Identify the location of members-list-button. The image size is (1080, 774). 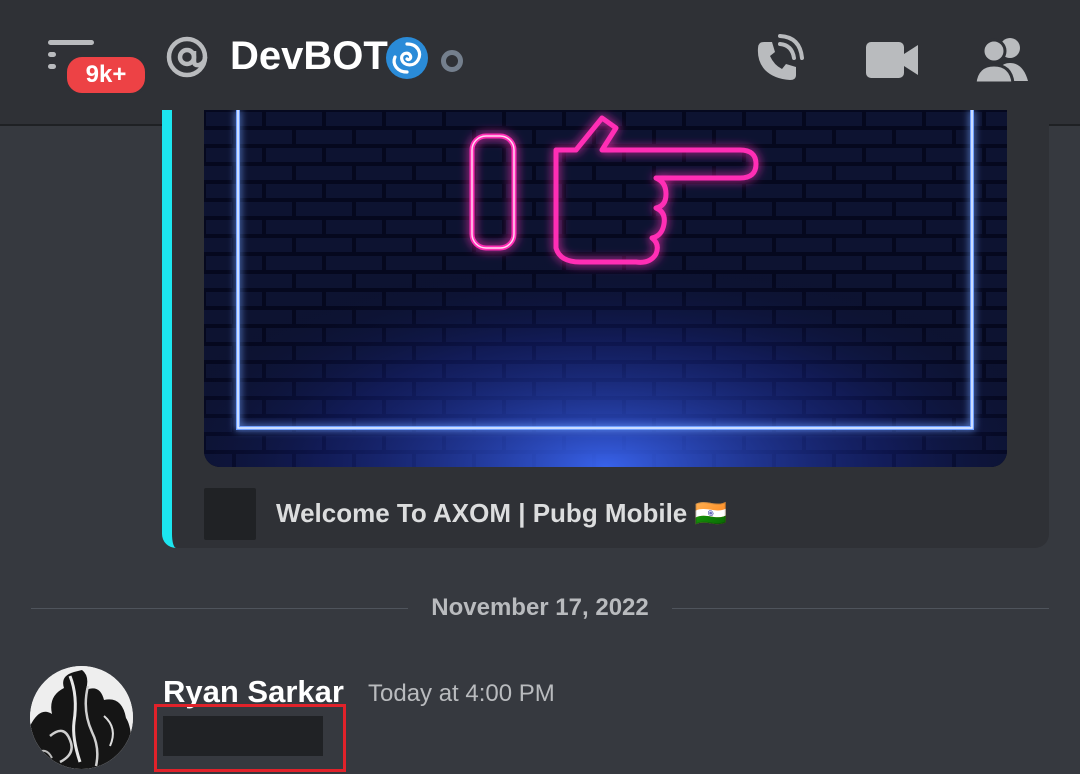
(1002, 60).